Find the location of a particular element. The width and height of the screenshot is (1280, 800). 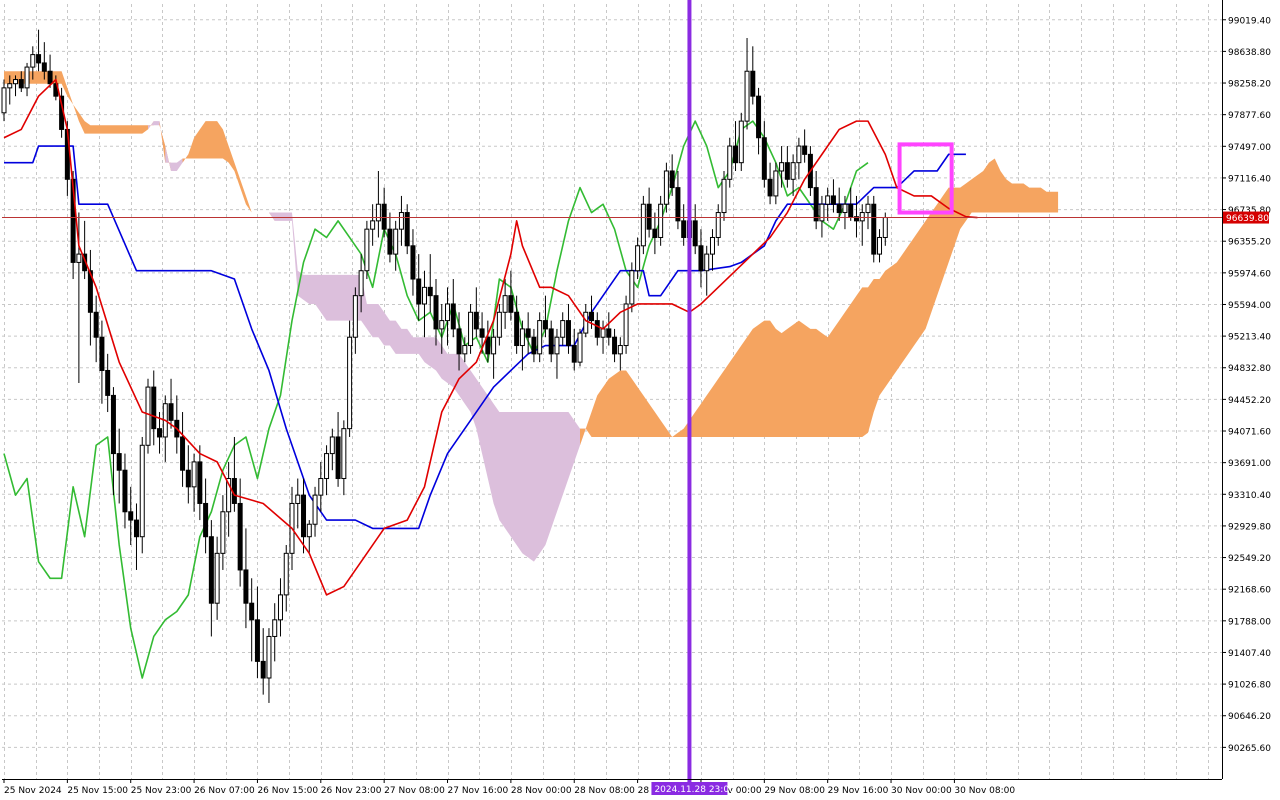

time-tick-label: 26 Nov 23:00 is located at coordinates (351, 791).